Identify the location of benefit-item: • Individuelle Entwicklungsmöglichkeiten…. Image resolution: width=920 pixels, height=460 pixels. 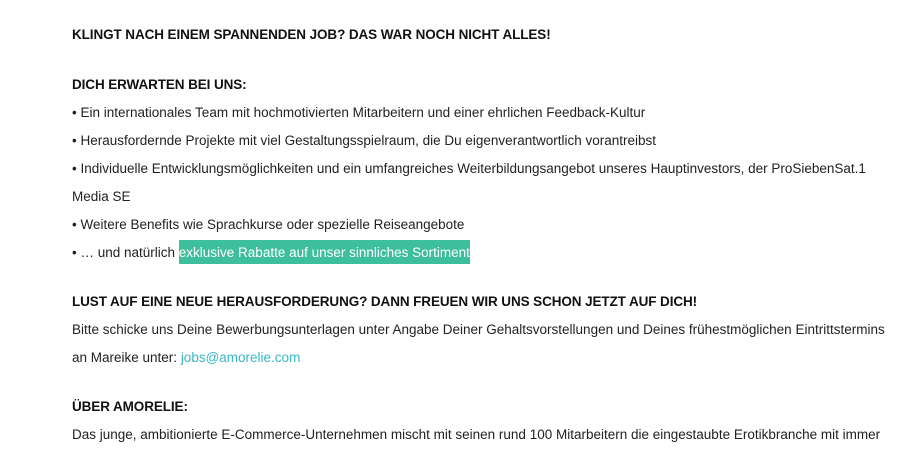
(469, 168).